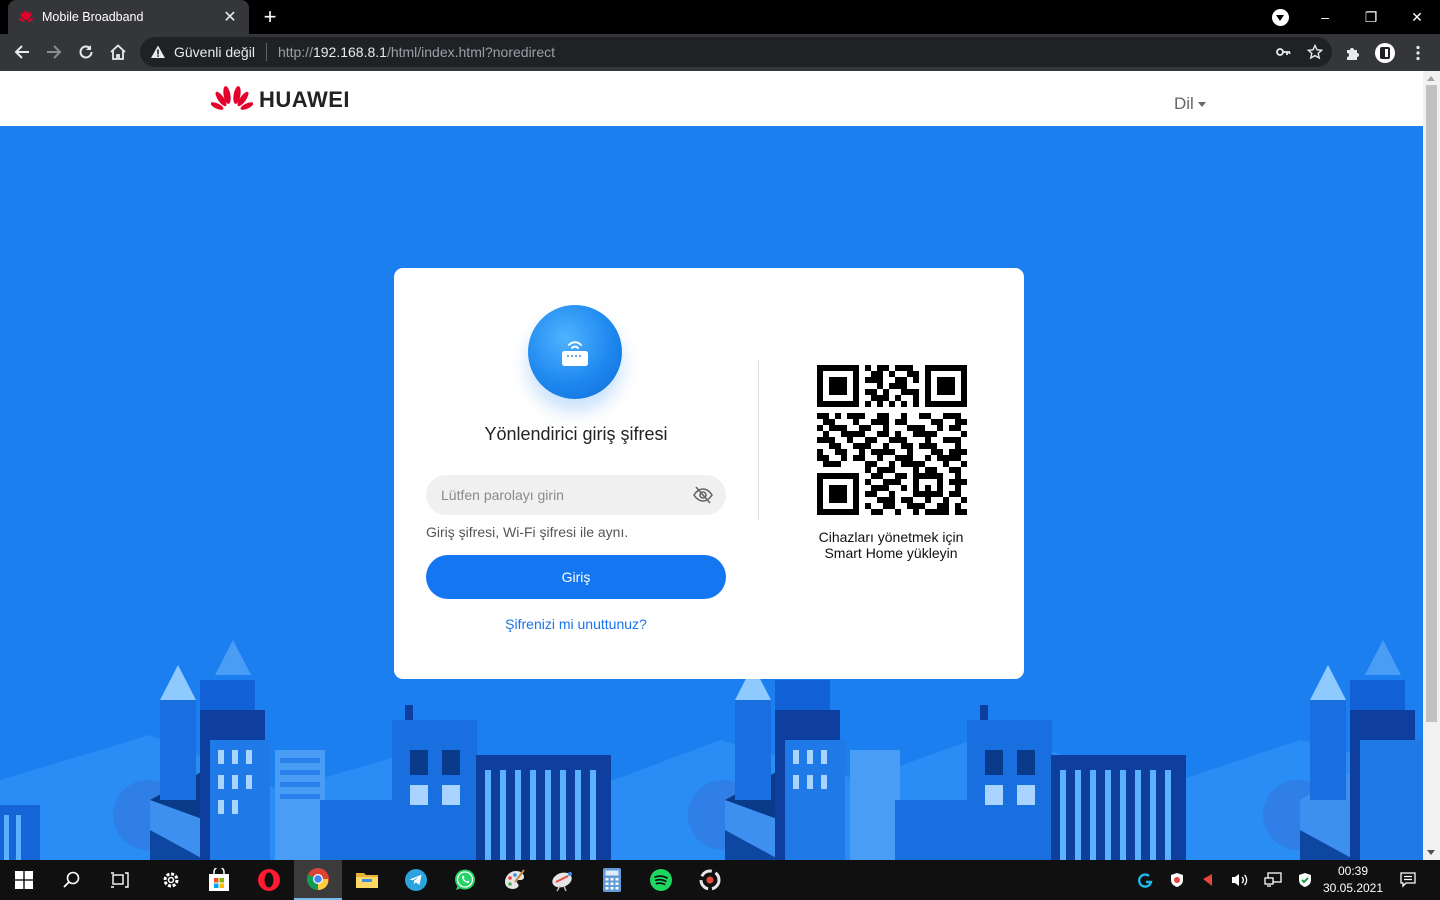  I want to click on key-icon, so click(1283, 52).